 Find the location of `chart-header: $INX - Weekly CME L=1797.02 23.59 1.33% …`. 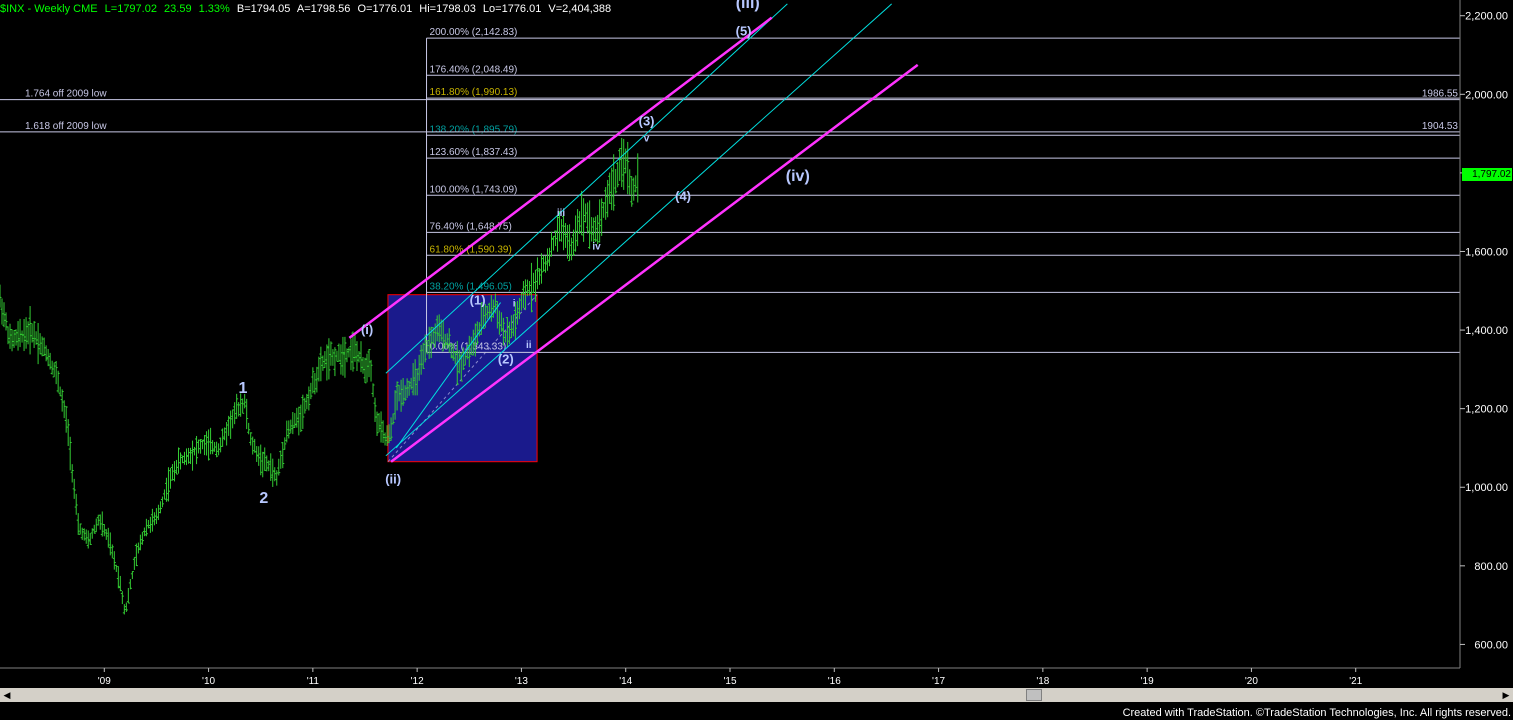

chart-header: $INX - Weekly CME L=1797.02 23.59 1.33% … is located at coordinates (730, 9).